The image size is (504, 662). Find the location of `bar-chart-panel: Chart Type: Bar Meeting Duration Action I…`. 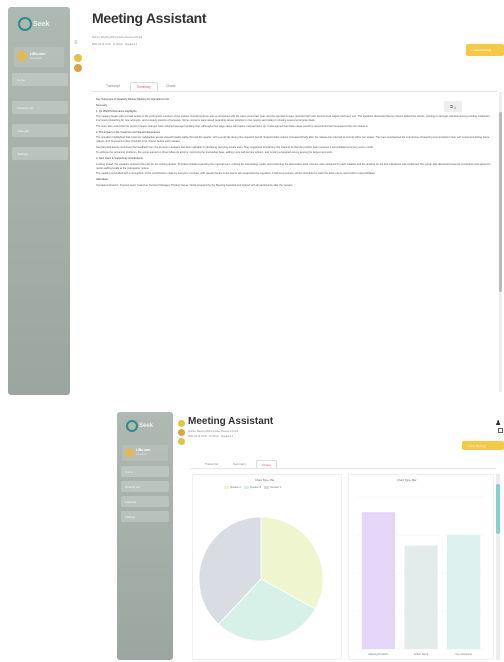

bar-chart-panel: Chart Type: Bar Meeting Duration Action I… is located at coordinates (421, 567).